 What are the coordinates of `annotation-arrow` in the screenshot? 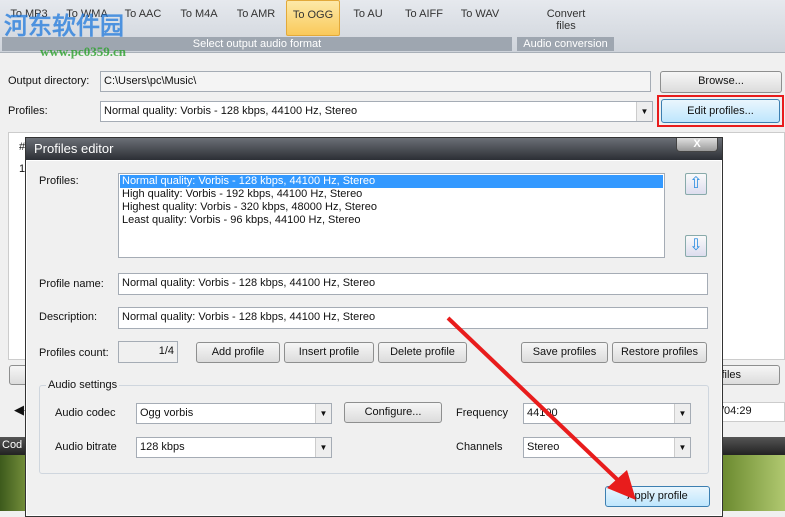 It's located at (541, 408).